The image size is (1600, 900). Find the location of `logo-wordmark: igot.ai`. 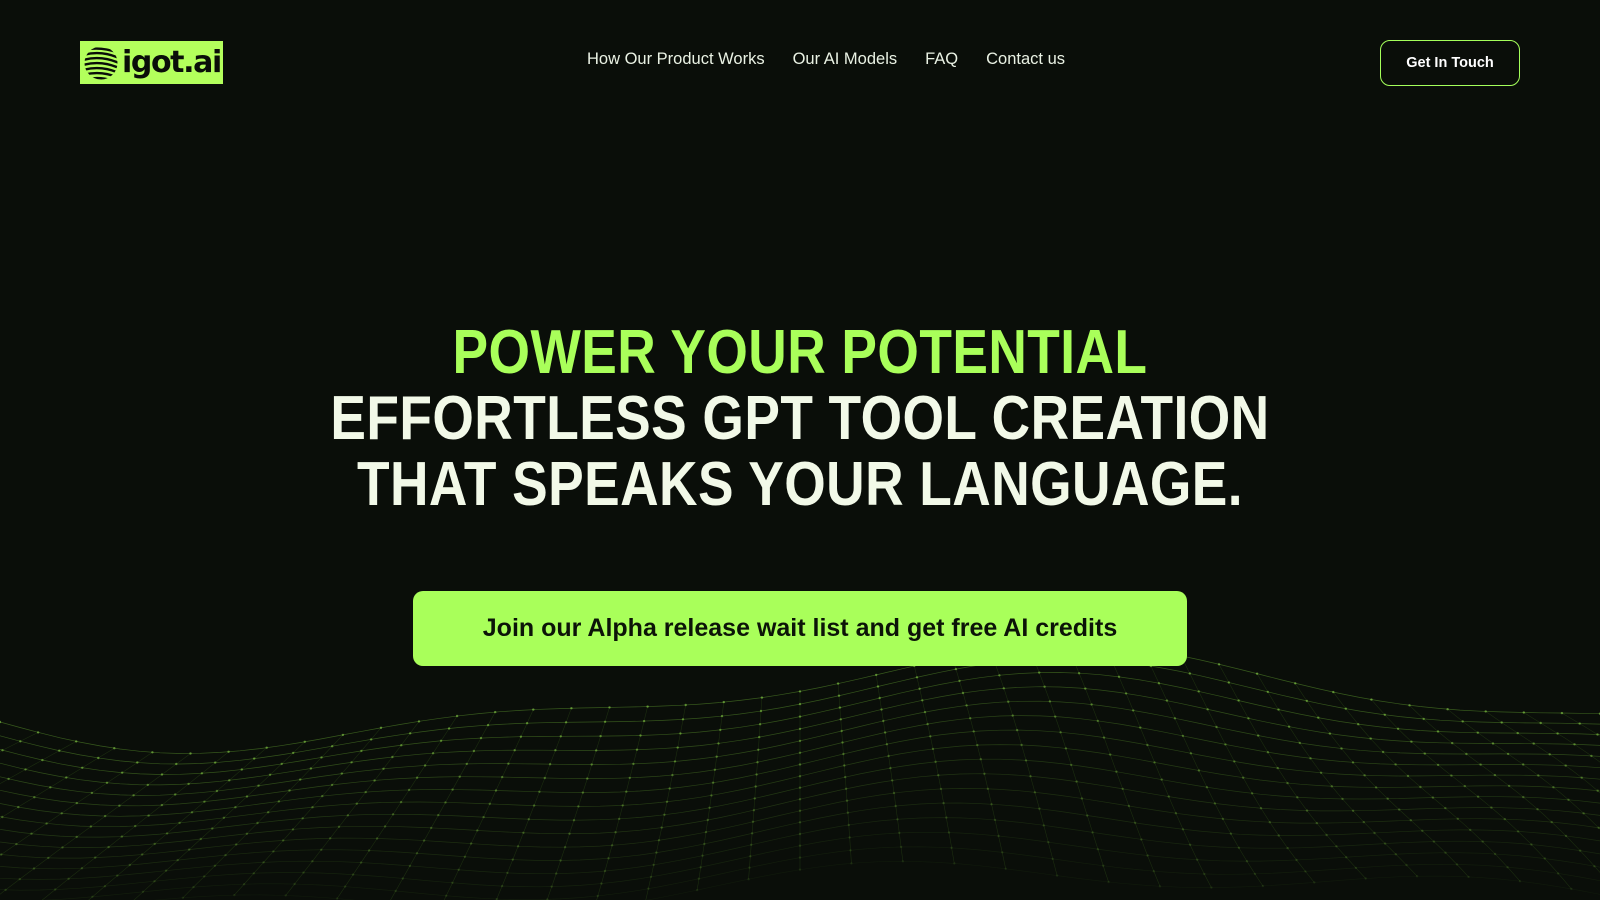

logo-wordmark: igot.ai is located at coordinates (172, 62).